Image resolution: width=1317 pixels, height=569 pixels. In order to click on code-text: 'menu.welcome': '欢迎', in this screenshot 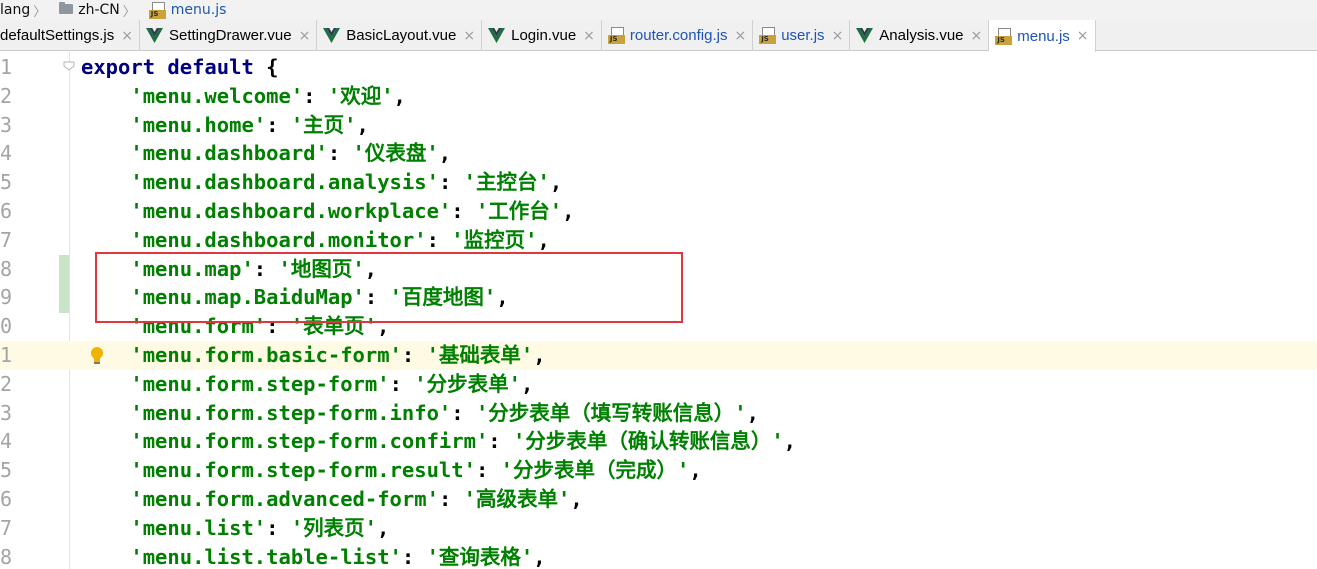, I will do `click(243, 96)`.